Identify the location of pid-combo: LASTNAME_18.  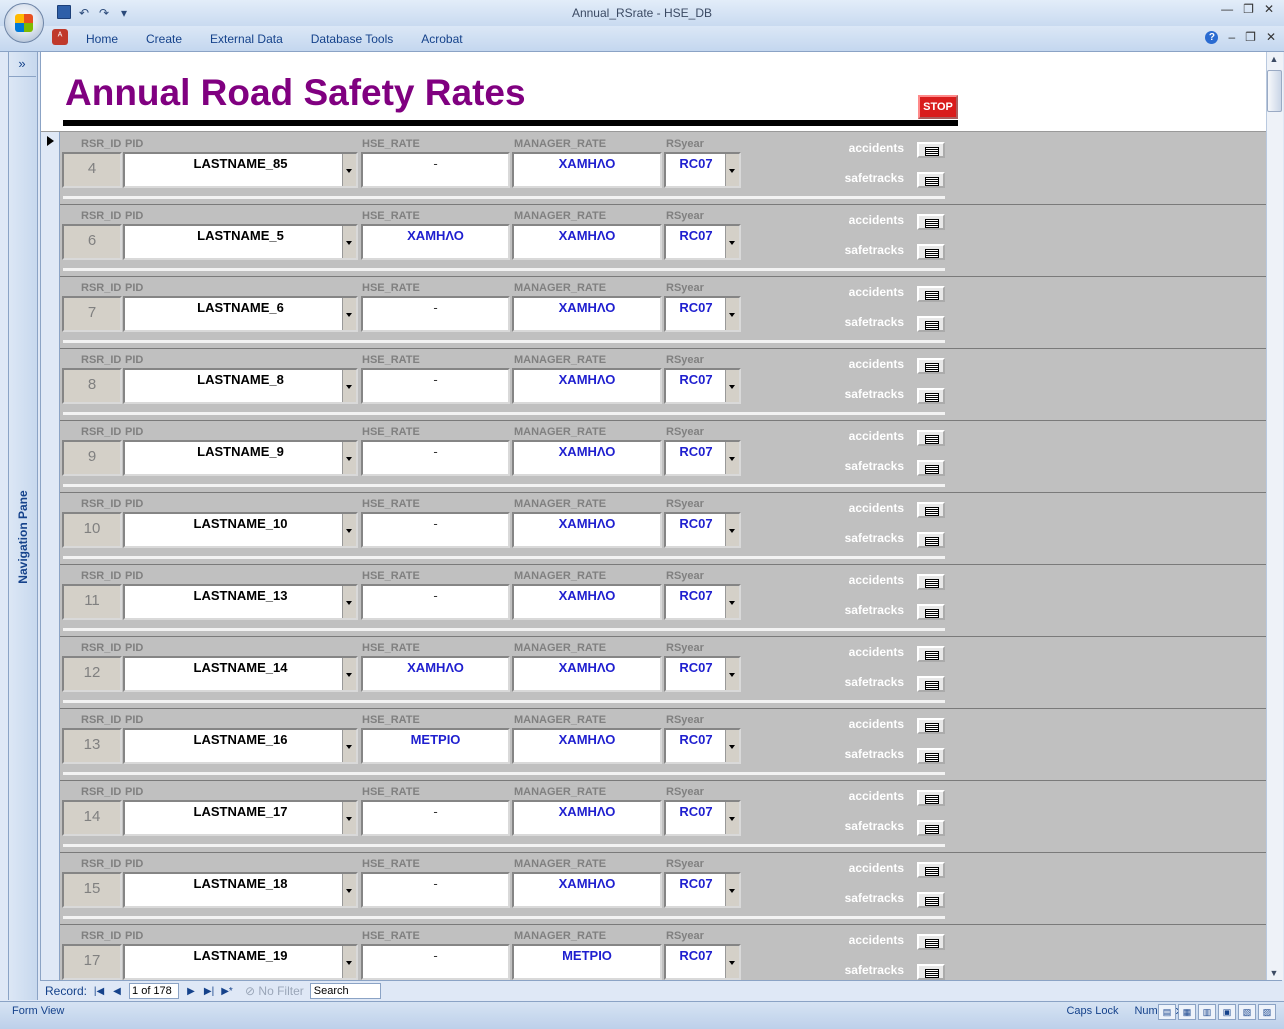
(240, 890).